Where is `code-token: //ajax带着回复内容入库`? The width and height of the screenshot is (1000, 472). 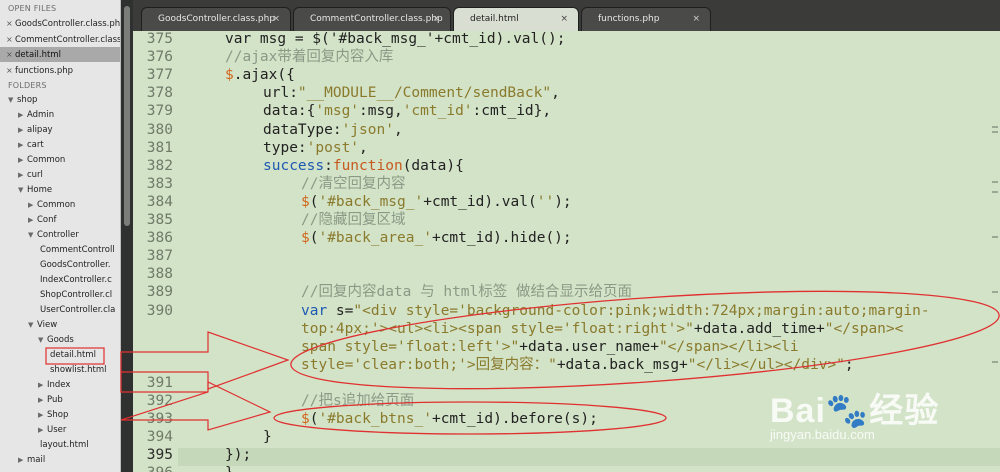 code-token: //ajax带着回复内容入库 is located at coordinates (309, 57).